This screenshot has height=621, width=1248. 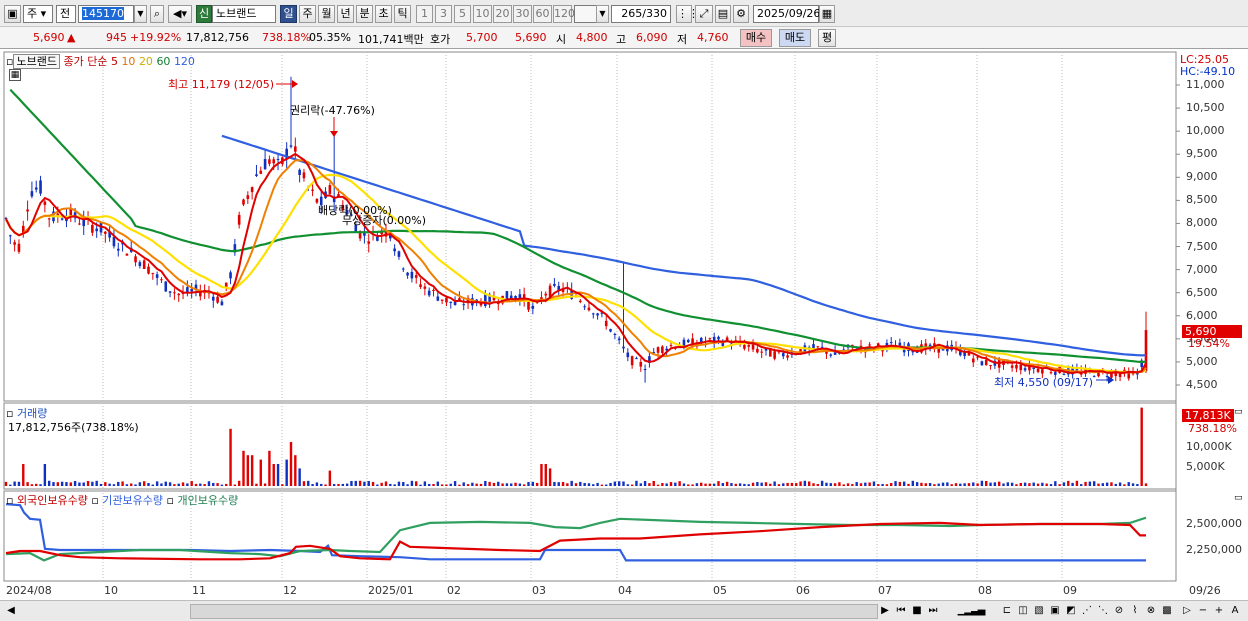 I want to click on x-axis-label: 07, so click(x=885, y=590).